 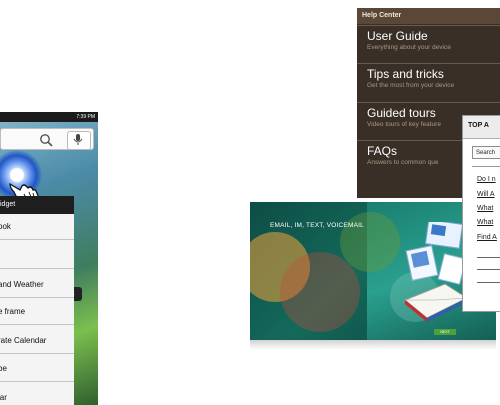 I want to click on search-icon, so click(x=46, y=140).